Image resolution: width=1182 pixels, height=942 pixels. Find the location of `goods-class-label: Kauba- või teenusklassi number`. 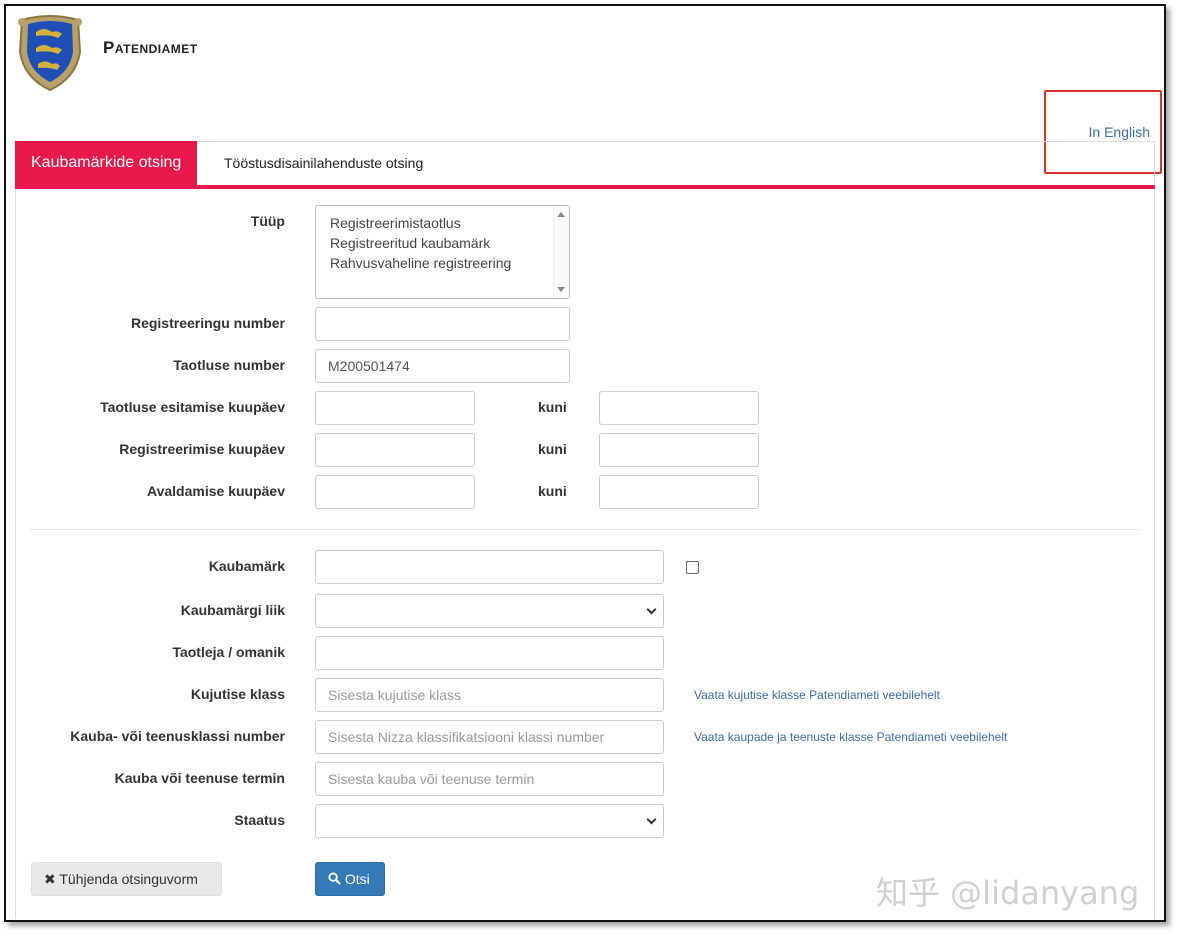

goods-class-label: Kauba- või teenusklassi number is located at coordinates (177, 736).